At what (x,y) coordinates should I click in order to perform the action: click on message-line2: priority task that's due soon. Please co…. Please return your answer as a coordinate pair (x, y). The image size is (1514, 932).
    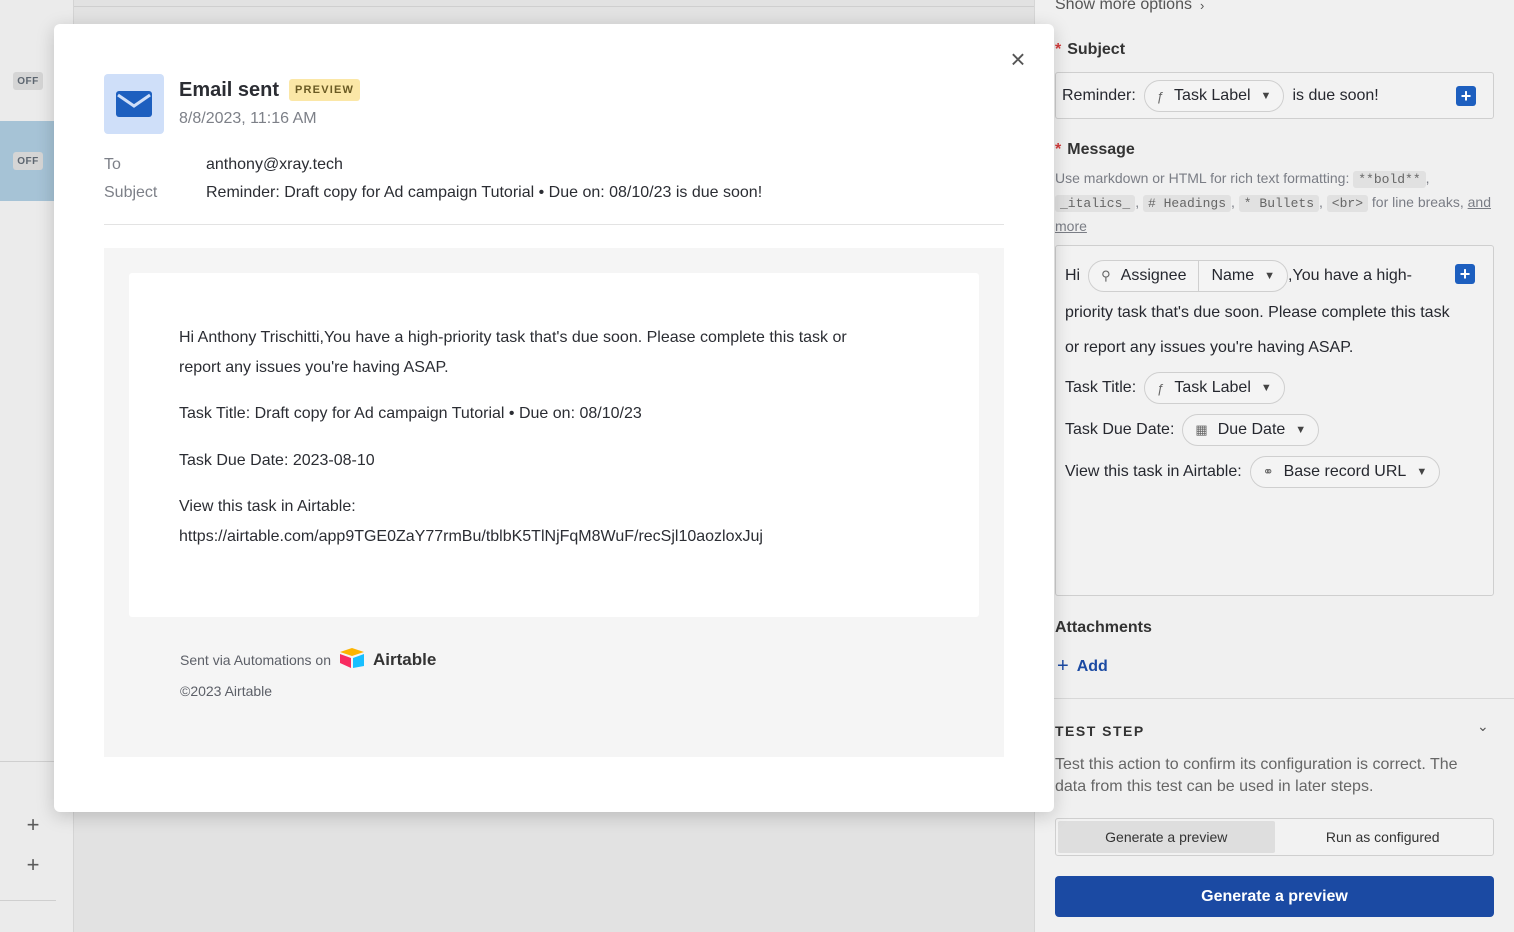
    Looking at the image, I should click on (1257, 312).